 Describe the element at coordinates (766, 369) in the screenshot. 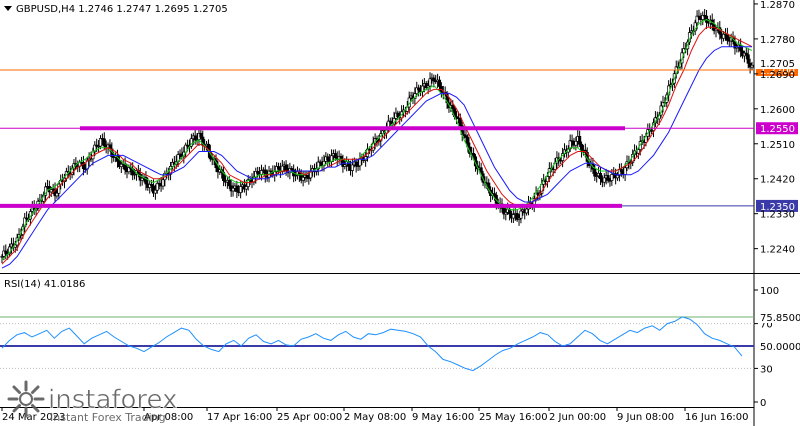

I see `rsi-tick-label: 30` at that location.